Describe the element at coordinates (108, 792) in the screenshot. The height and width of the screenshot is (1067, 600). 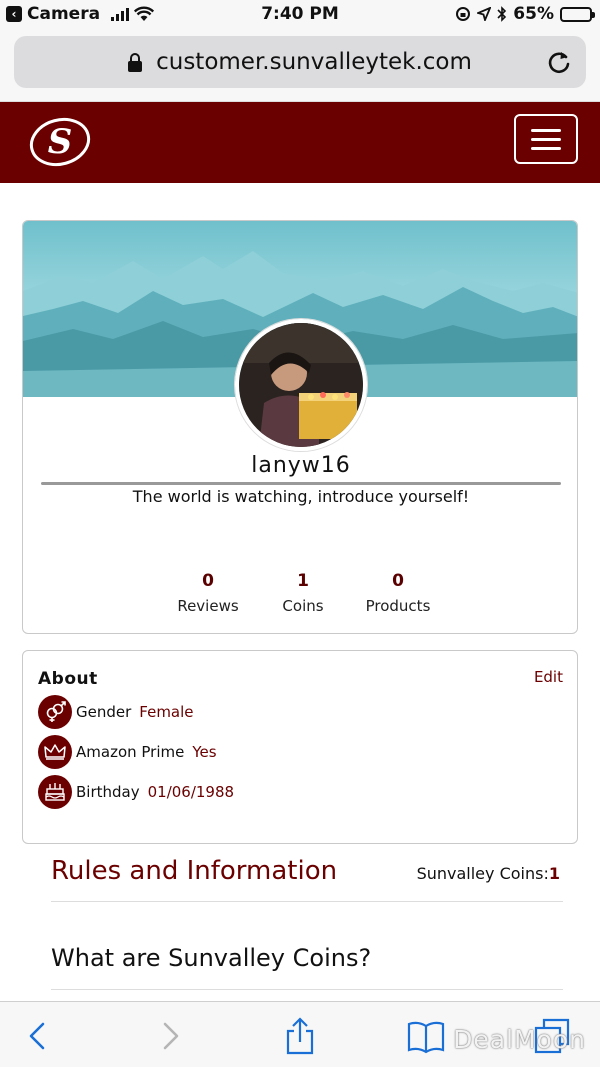
I see `birthday-key: Birthday` at that location.